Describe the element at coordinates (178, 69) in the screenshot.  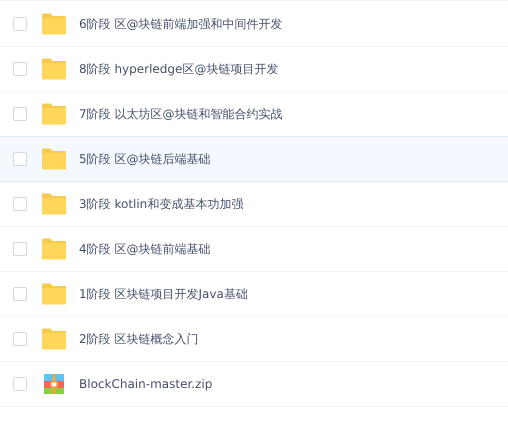
I see `file-name: 8阶段 hyperledge区@块链项目开发` at that location.